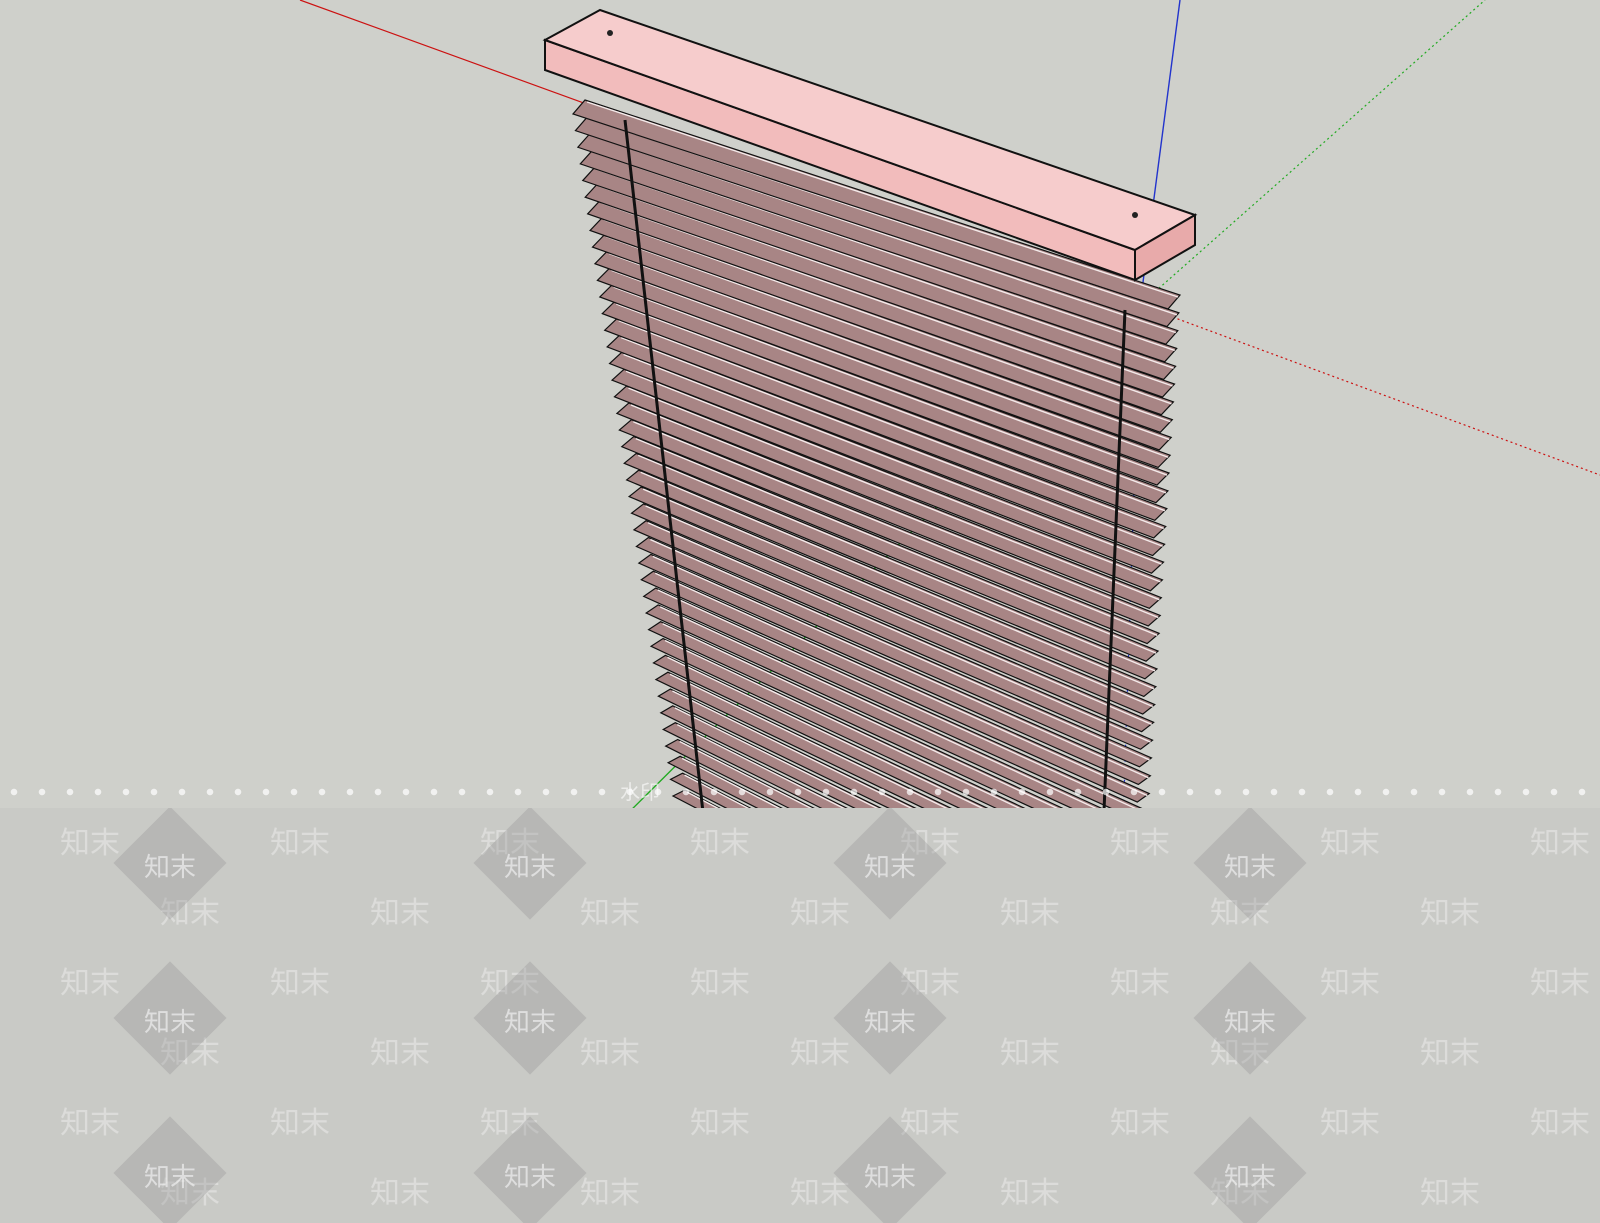 The image size is (1600, 1223). I want to click on headrail-screw-right, so click(1135, 215).